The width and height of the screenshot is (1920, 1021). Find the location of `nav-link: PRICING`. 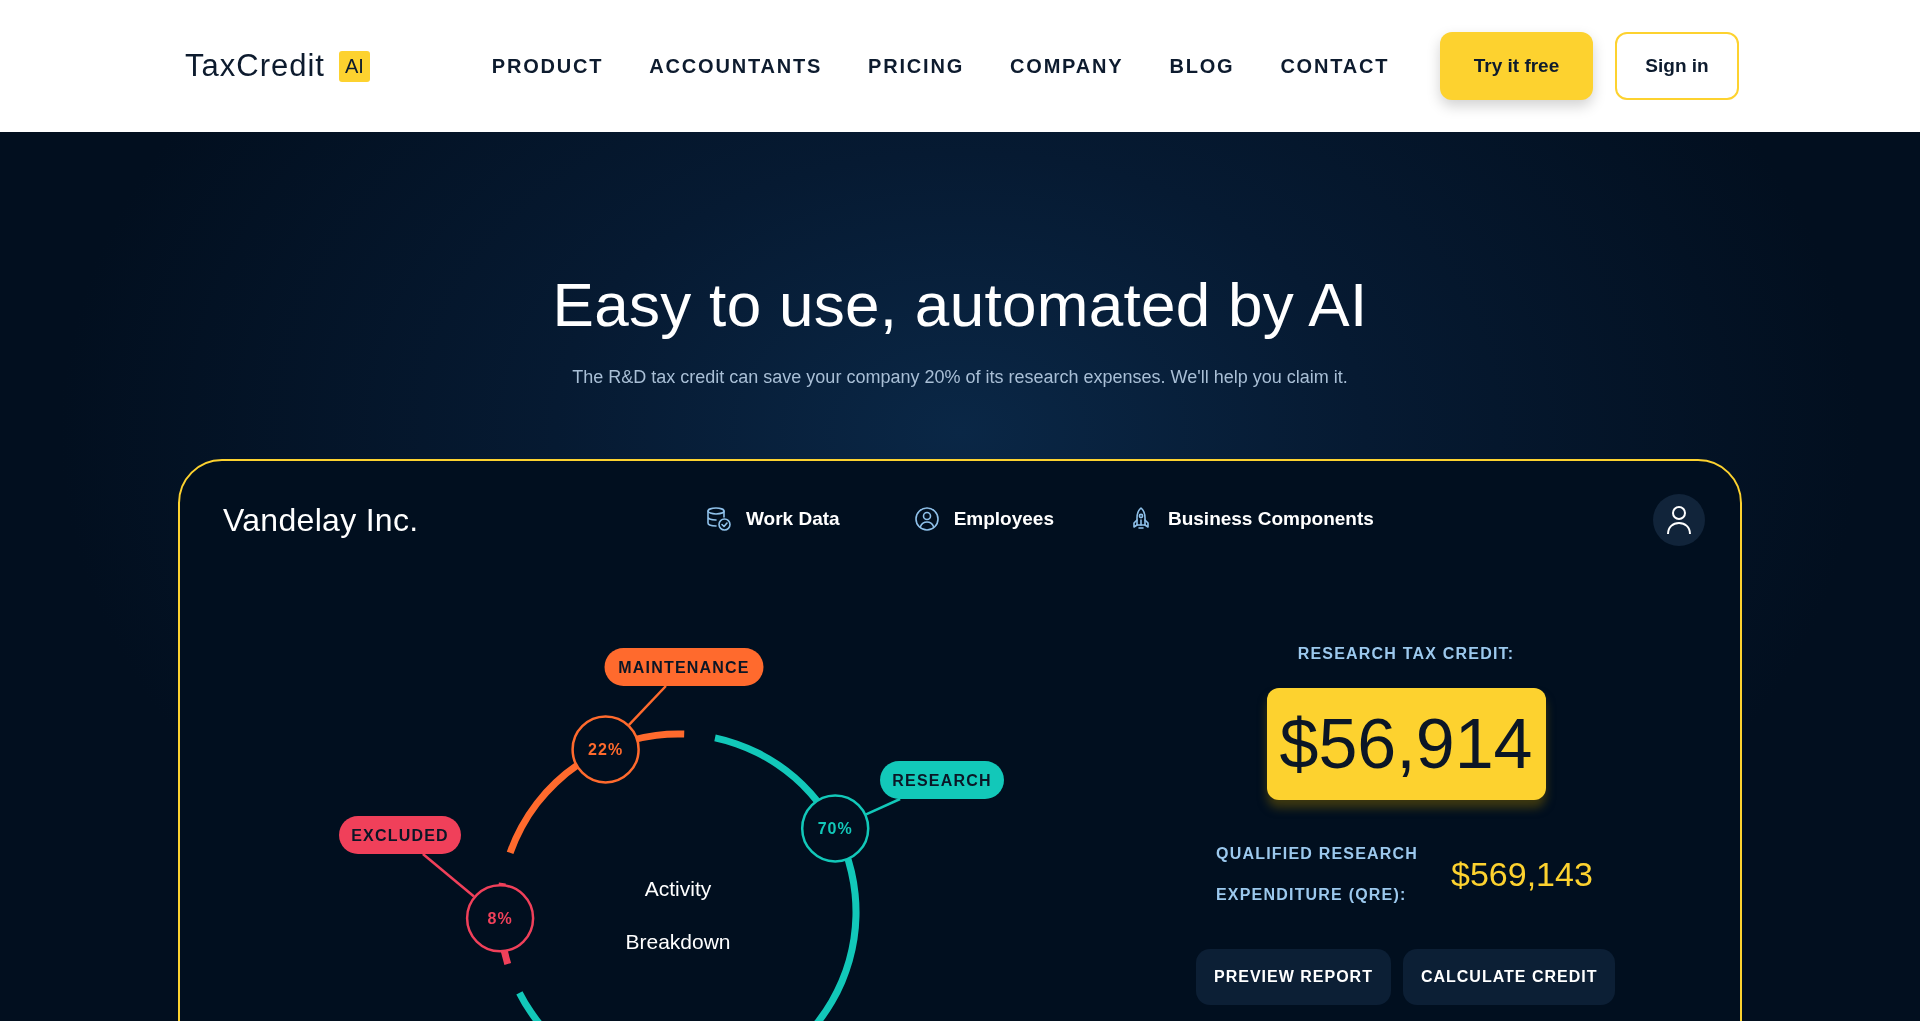

nav-link: PRICING is located at coordinates (916, 66).